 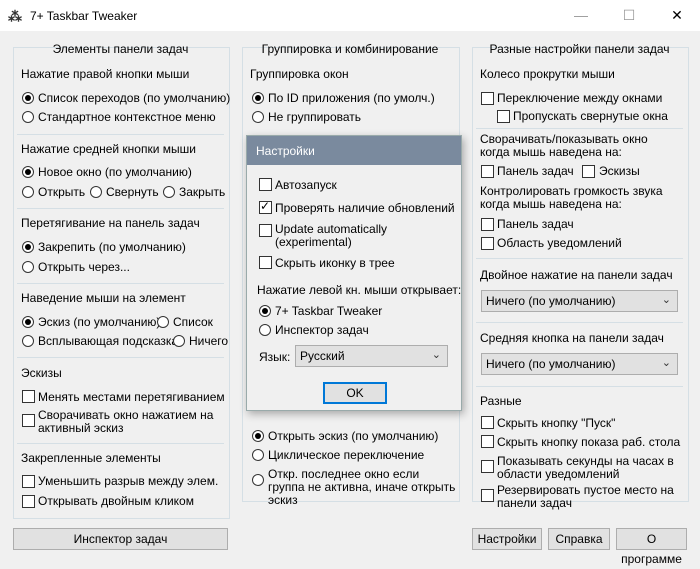 What do you see at coordinates (535, 224) in the screenshot?
I see `volume-taskbar-label: Панель задач` at bounding box center [535, 224].